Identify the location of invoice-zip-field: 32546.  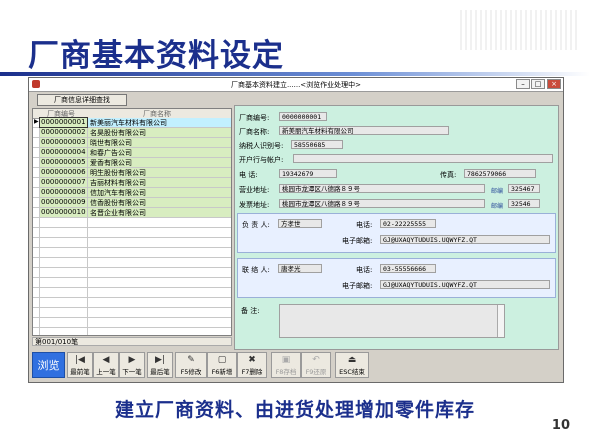
(524, 203).